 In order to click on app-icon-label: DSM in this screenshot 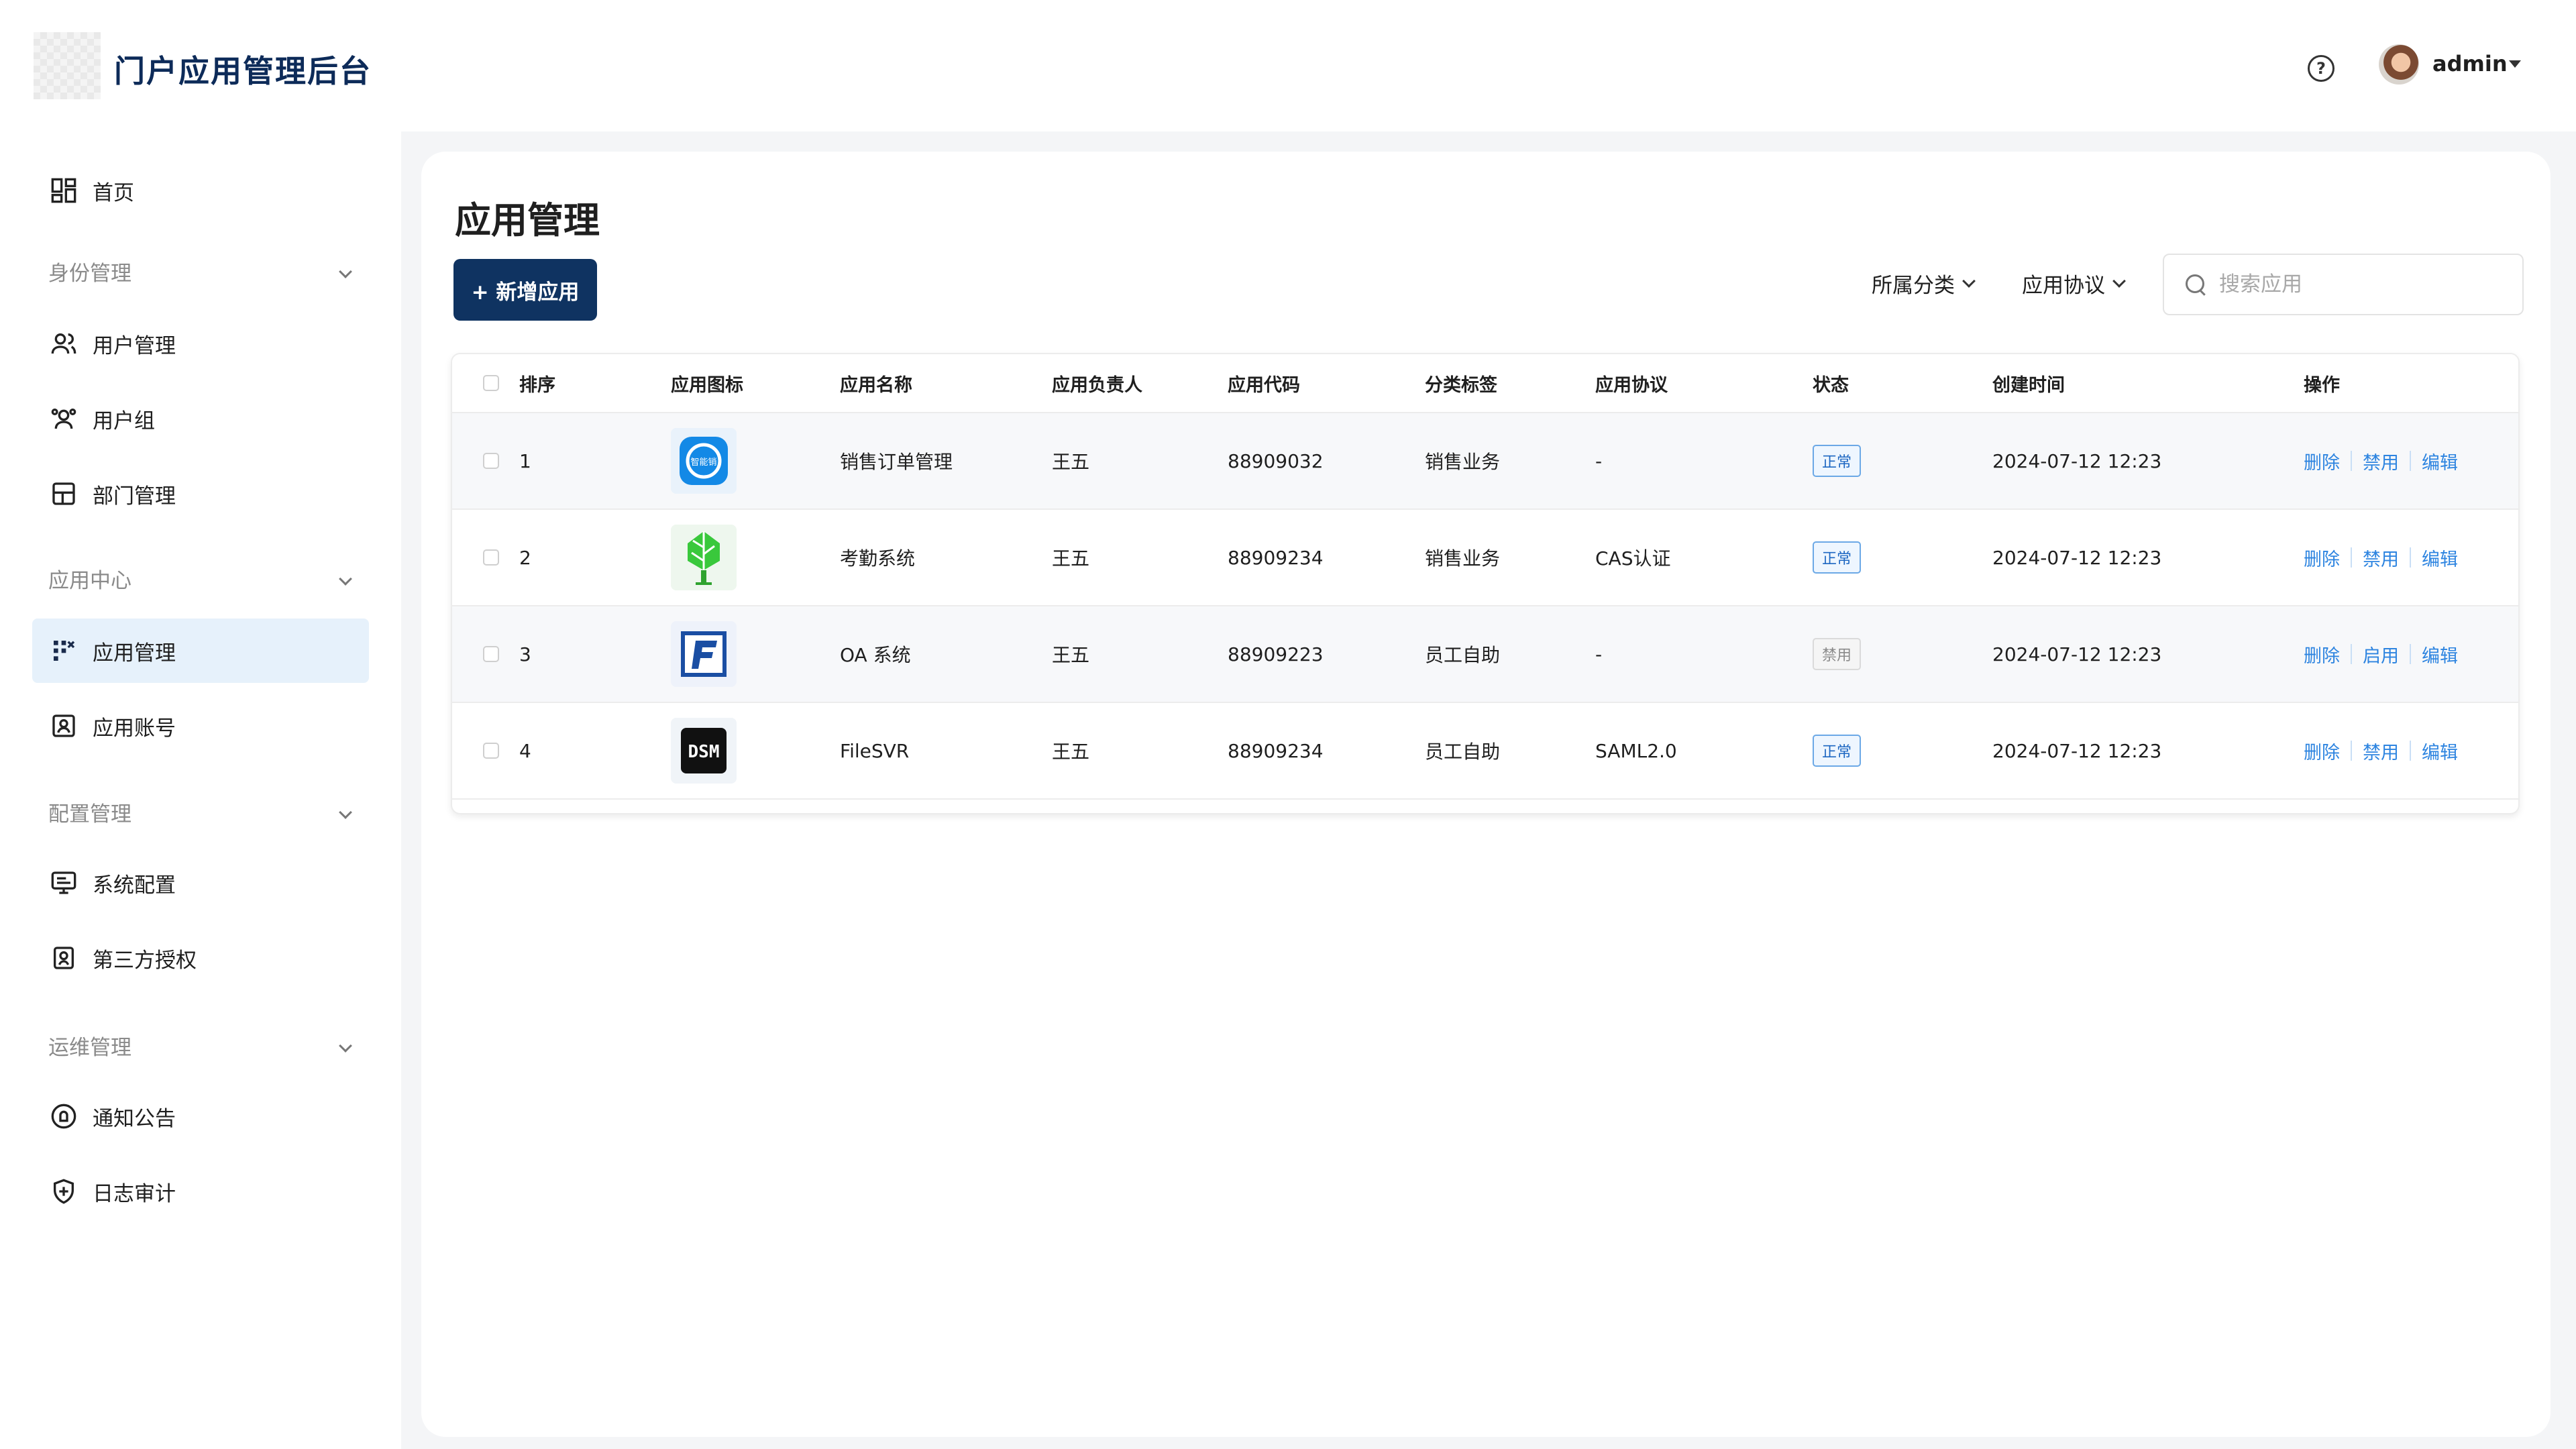, I will do `click(704, 752)`.